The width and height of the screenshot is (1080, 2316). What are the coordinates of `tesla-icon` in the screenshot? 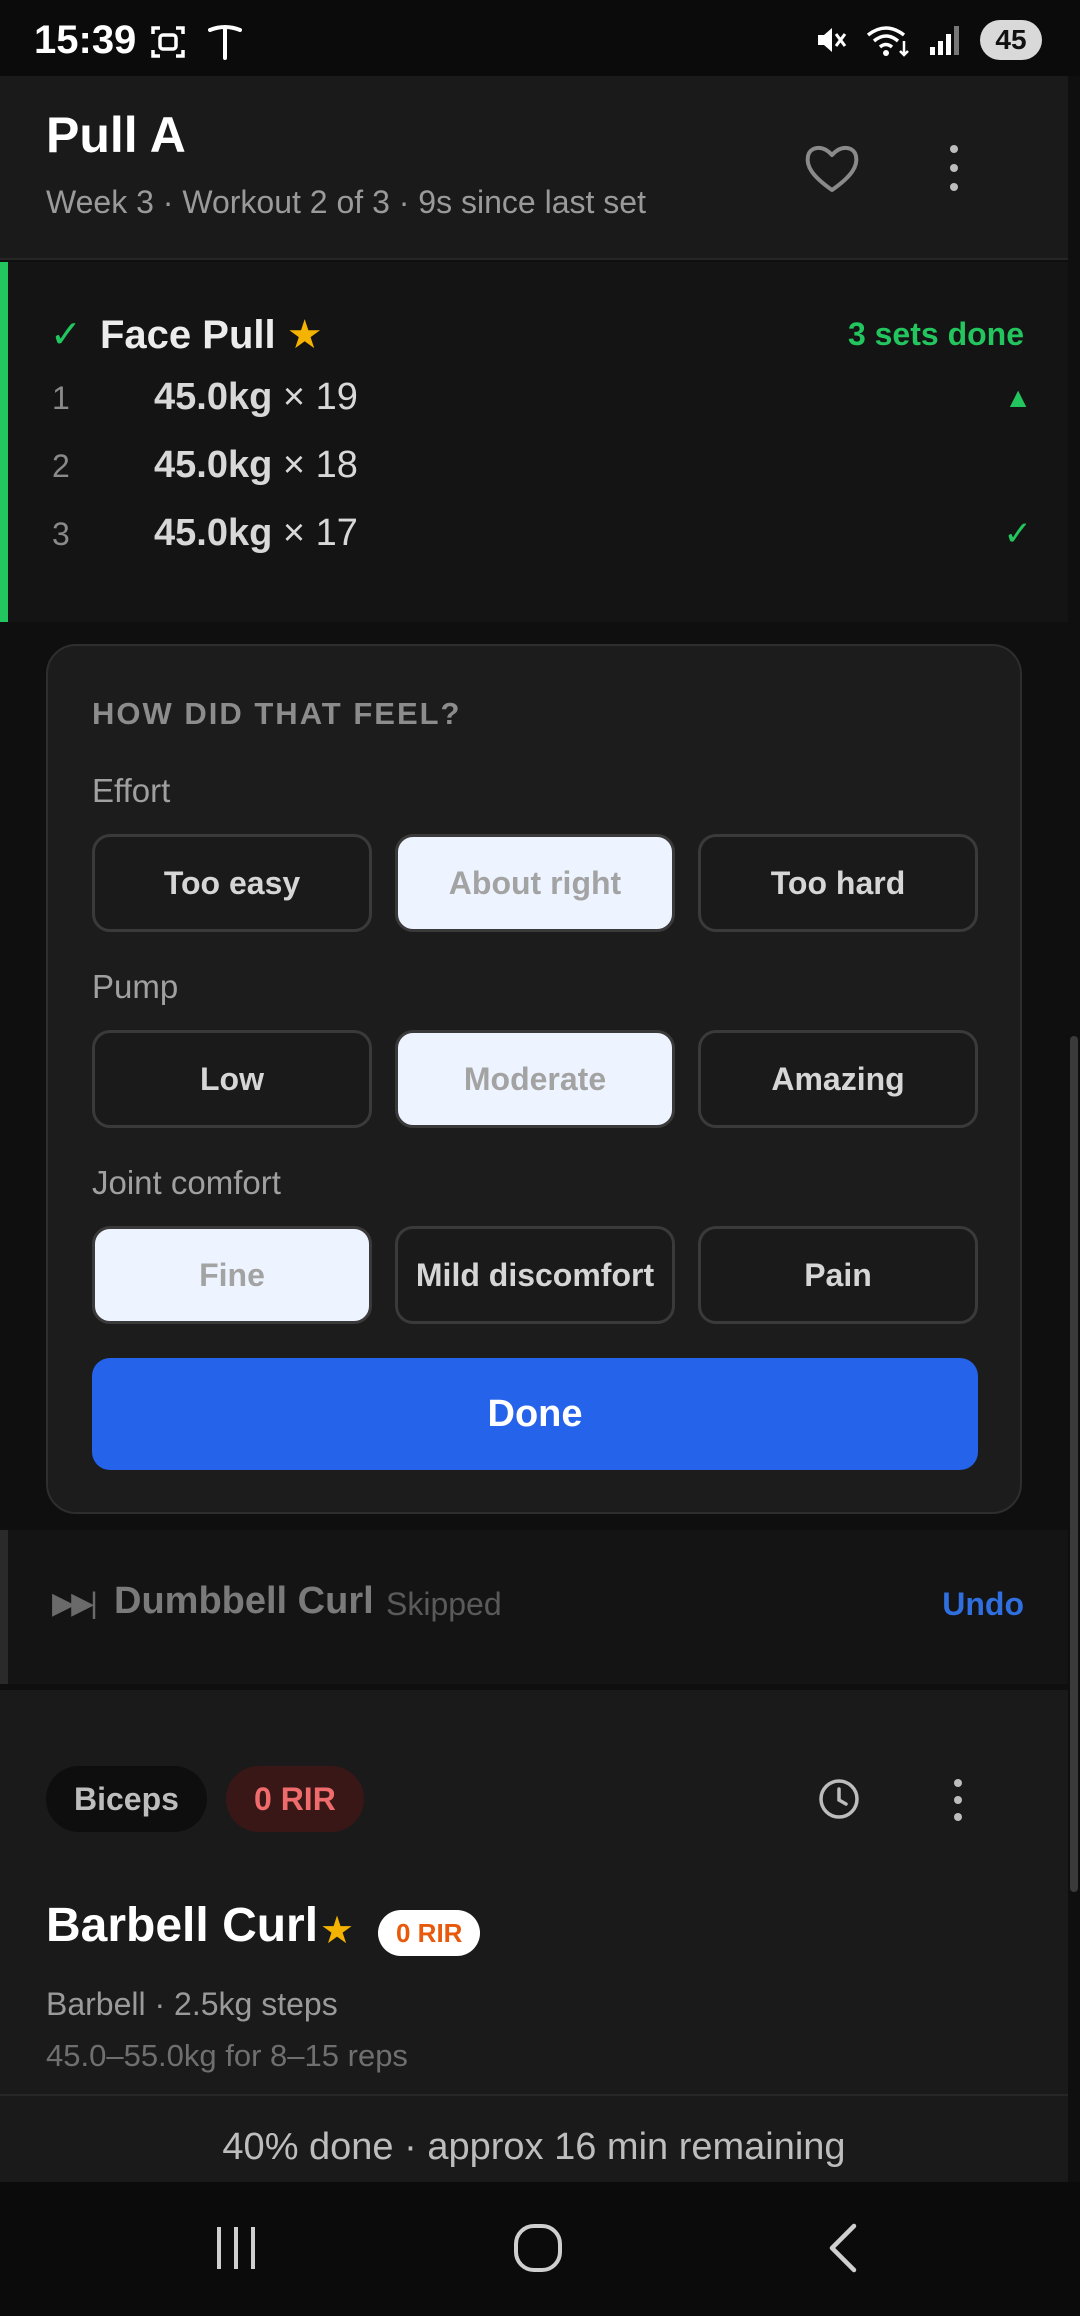 It's located at (225, 42).